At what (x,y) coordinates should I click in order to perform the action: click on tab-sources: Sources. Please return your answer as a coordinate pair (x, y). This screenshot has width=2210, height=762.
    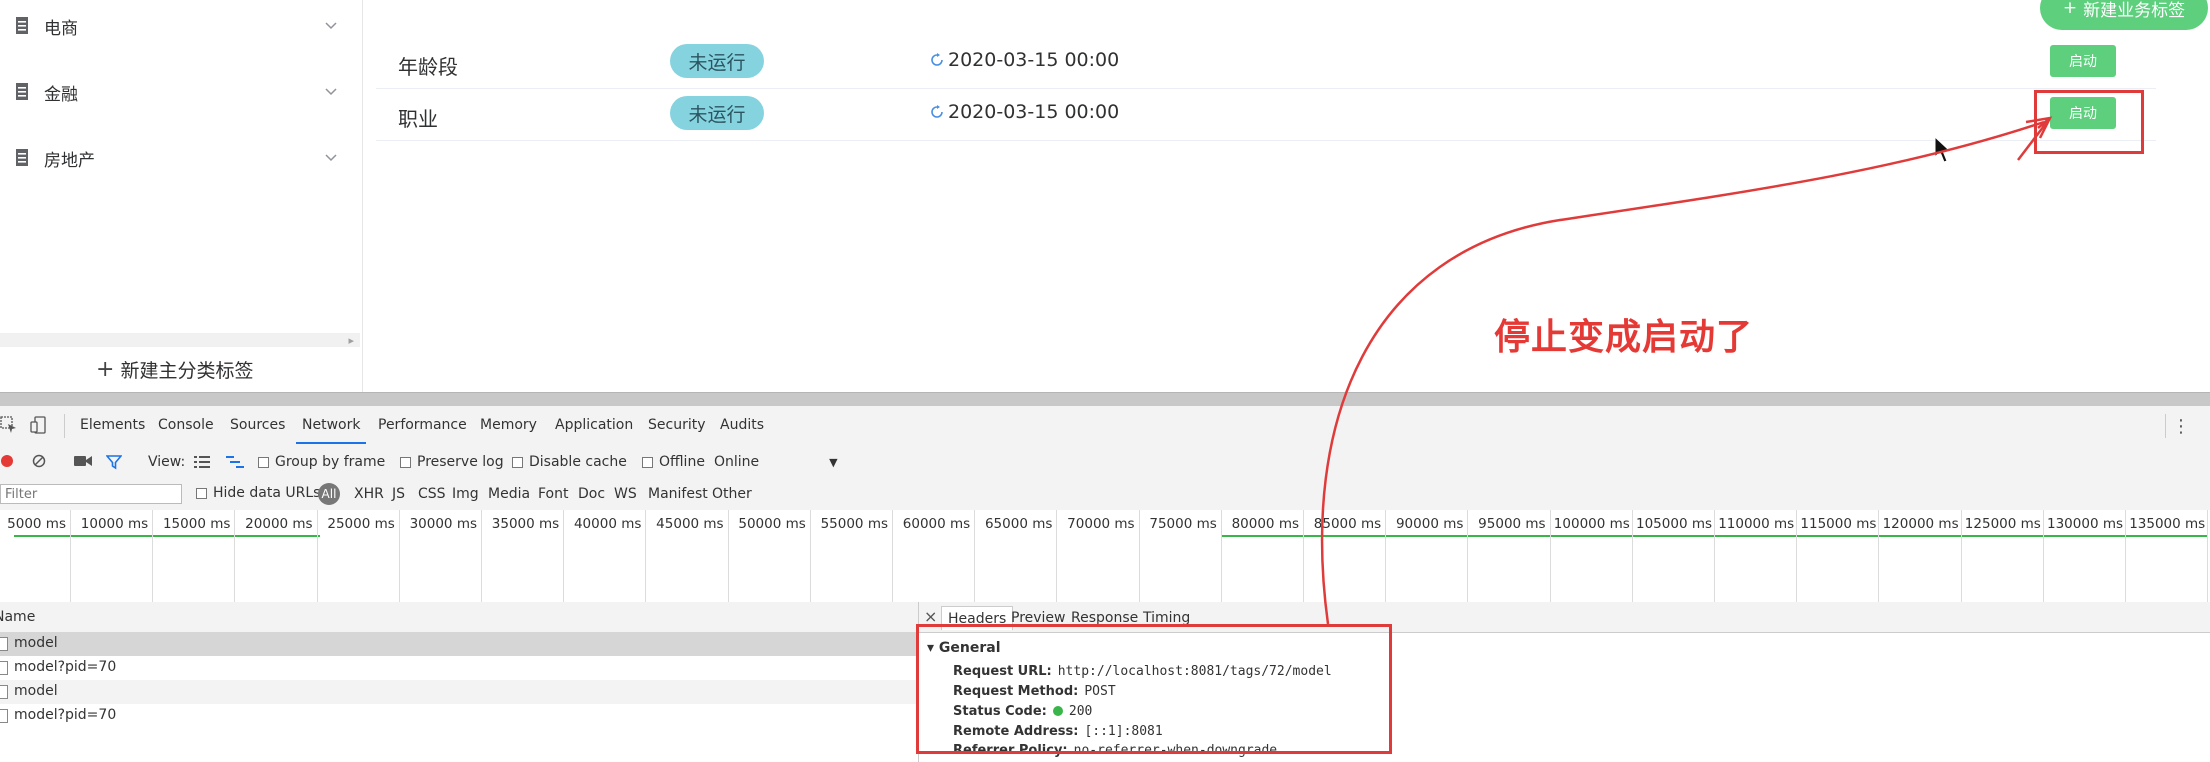
    Looking at the image, I should click on (257, 425).